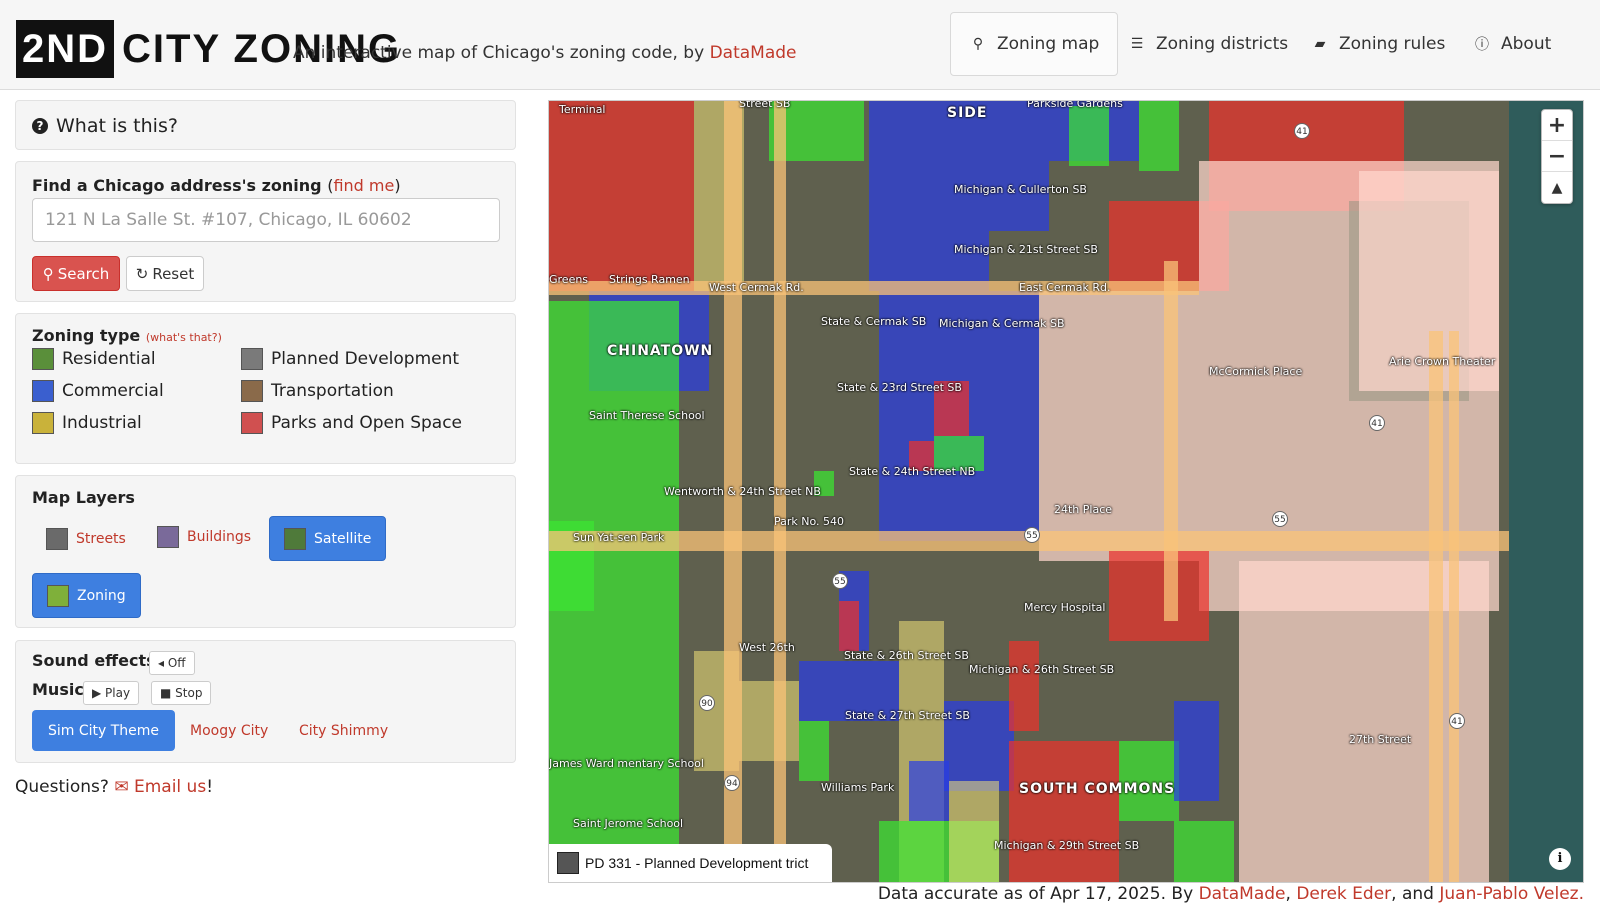  Describe the element at coordinates (1343, 894) in the screenshot. I see `footer-derek-eder-link: Derek Eder` at that location.